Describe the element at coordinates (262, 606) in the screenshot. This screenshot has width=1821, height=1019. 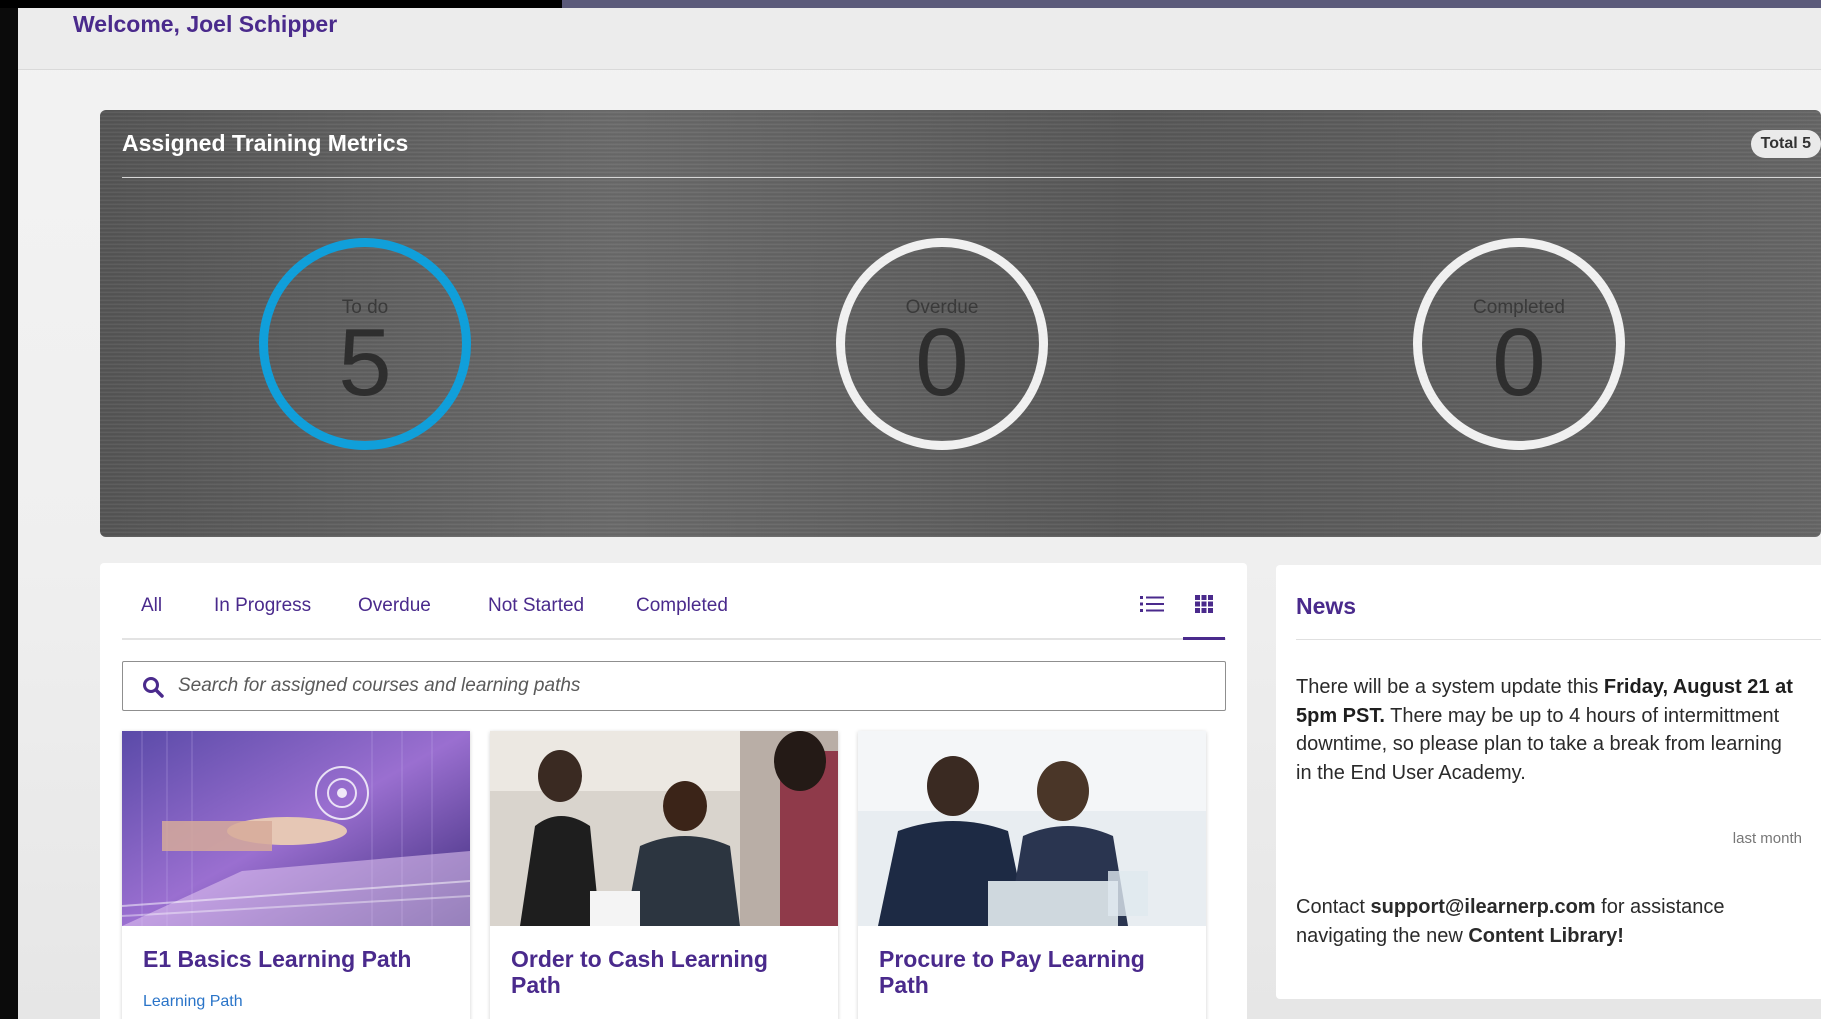
I see `tab-in-progress: In Progress` at that location.